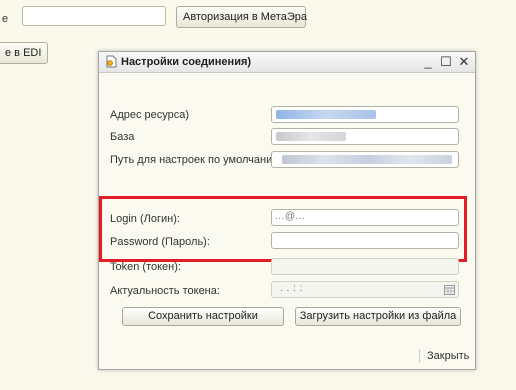 This screenshot has width=516, height=390. I want to click on calendar-icon, so click(449, 290).